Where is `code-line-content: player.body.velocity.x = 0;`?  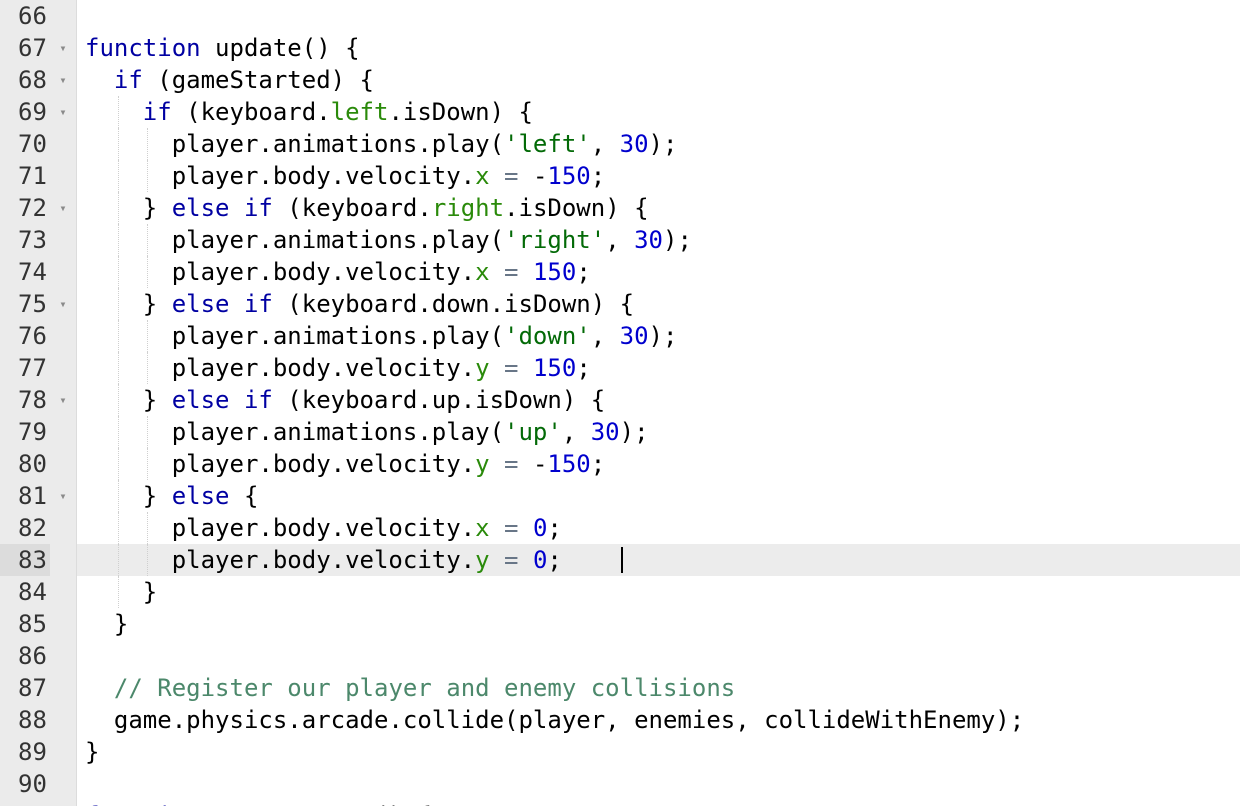 code-line-content: player.body.velocity.x = 0; is located at coordinates (658, 528).